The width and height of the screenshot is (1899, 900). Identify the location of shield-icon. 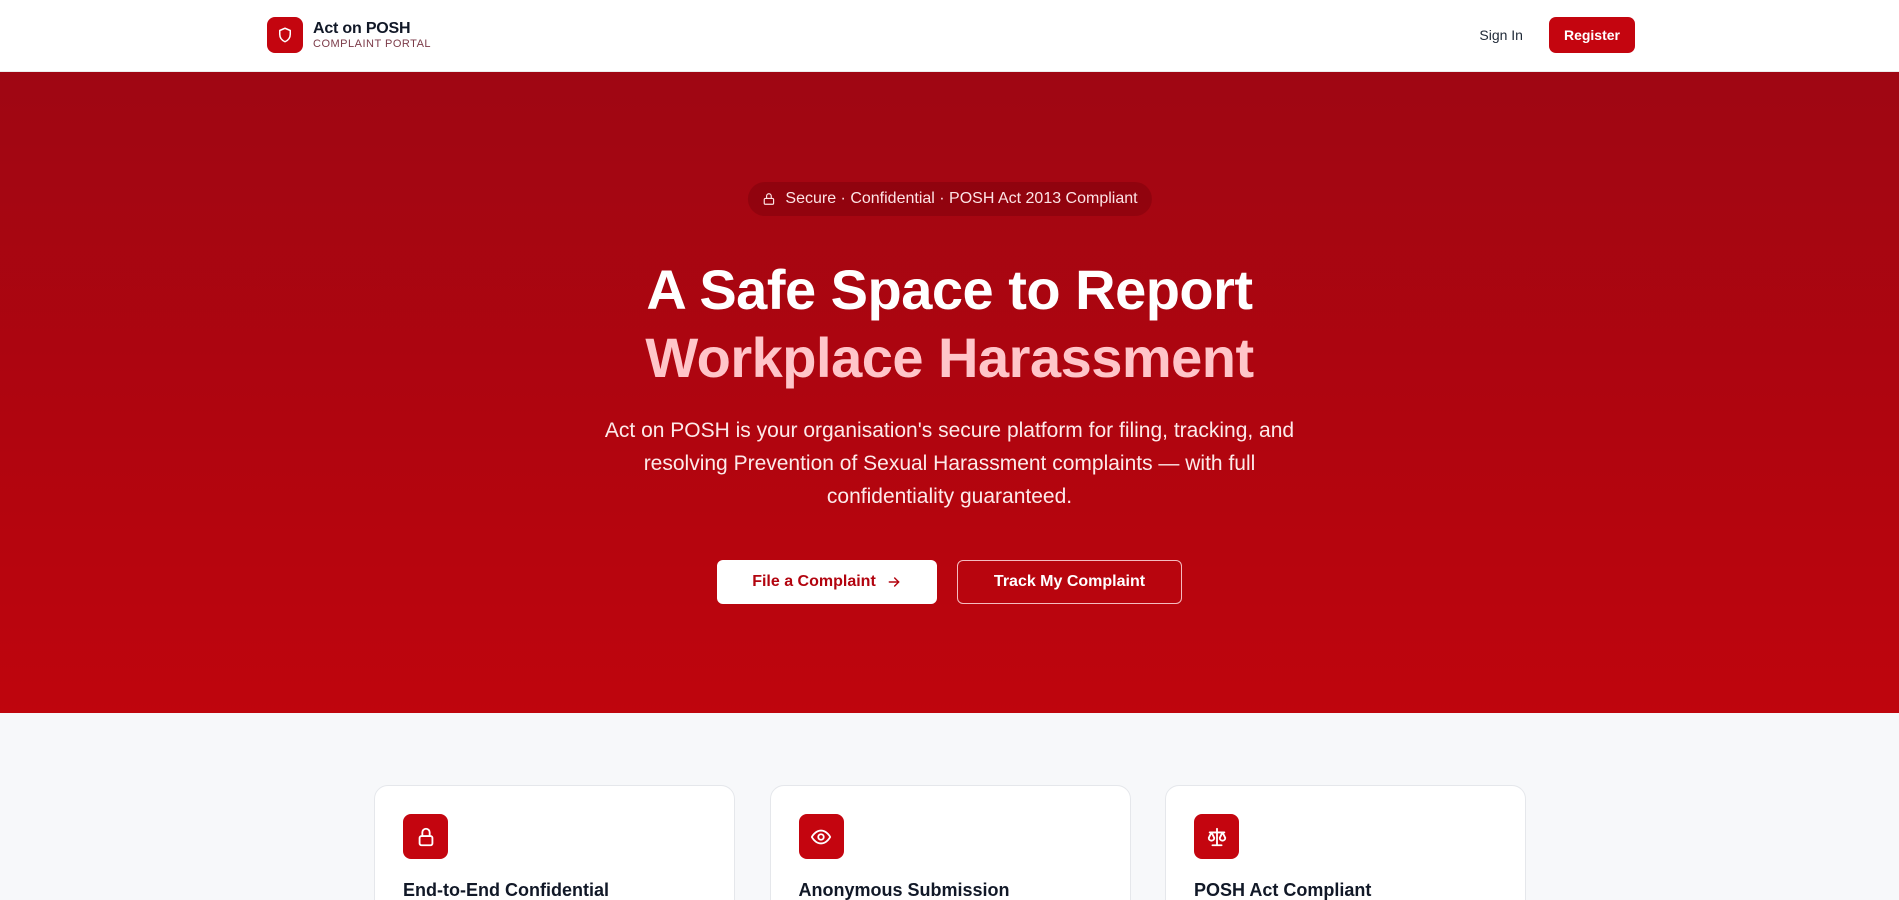
(285, 35).